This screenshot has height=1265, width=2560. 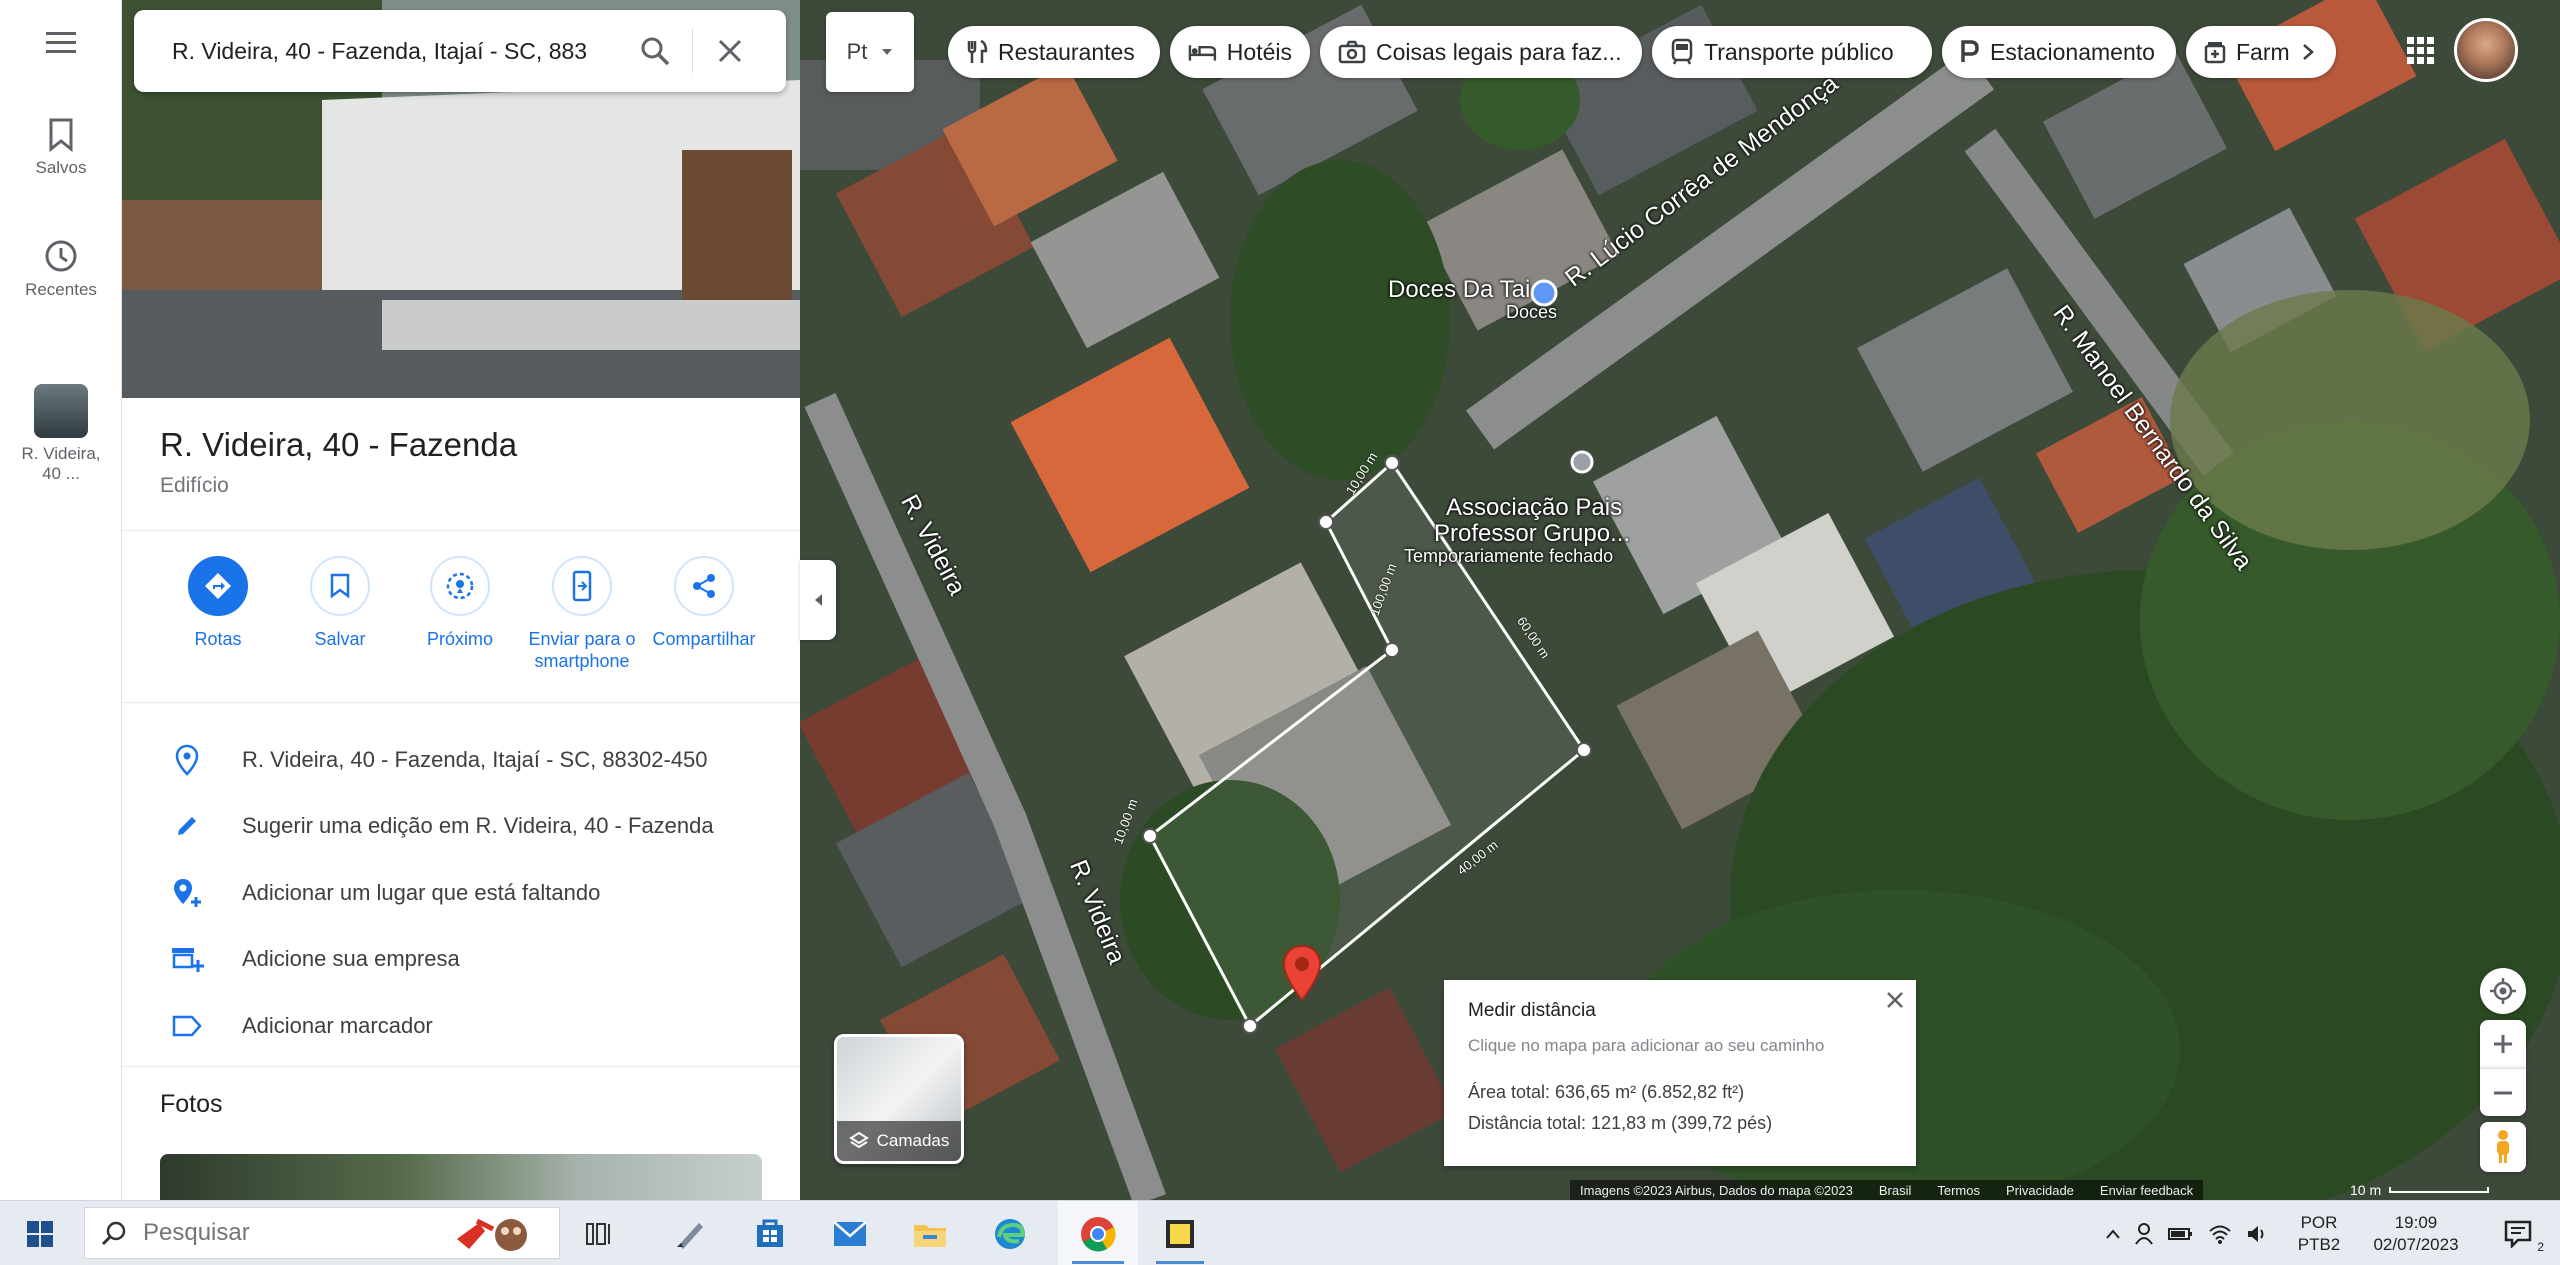 What do you see at coordinates (1895, 1002) in the screenshot?
I see `close-measure-button` at bounding box center [1895, 1002].